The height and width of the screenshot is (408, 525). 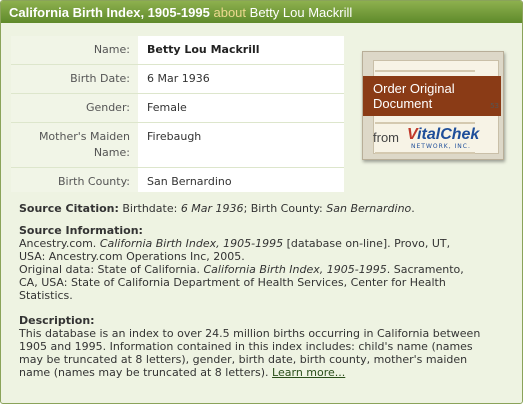 I want to click on database-title: California Birth Index, 1905-1995, so click(x=109, y=12).